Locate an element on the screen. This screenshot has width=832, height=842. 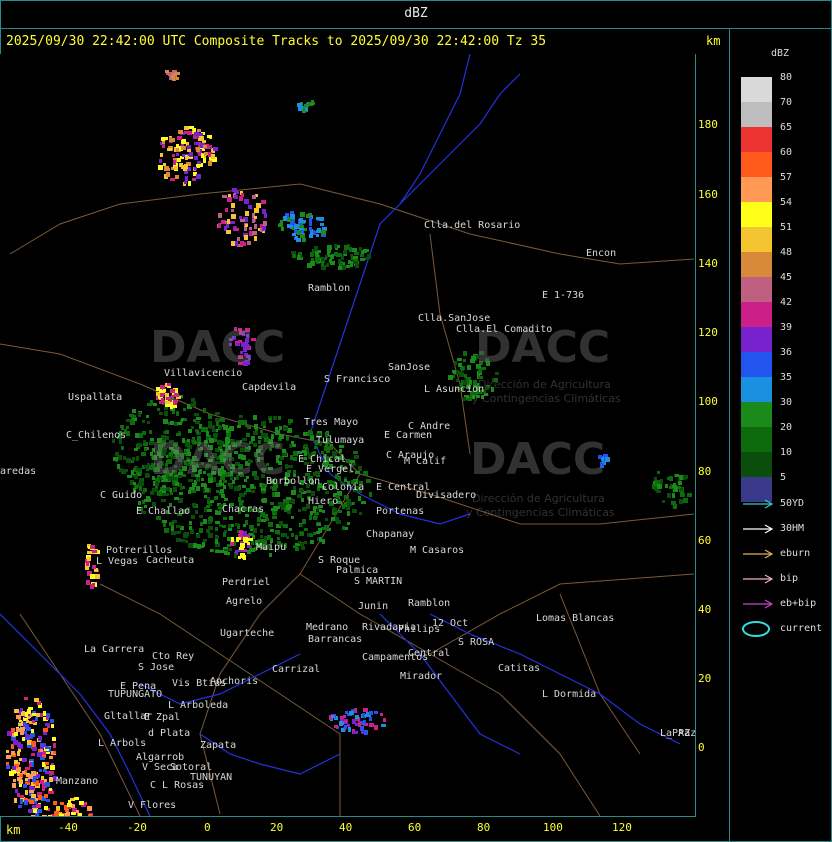
place-label: TUPUNGATO is located at coordinates (135, 694).